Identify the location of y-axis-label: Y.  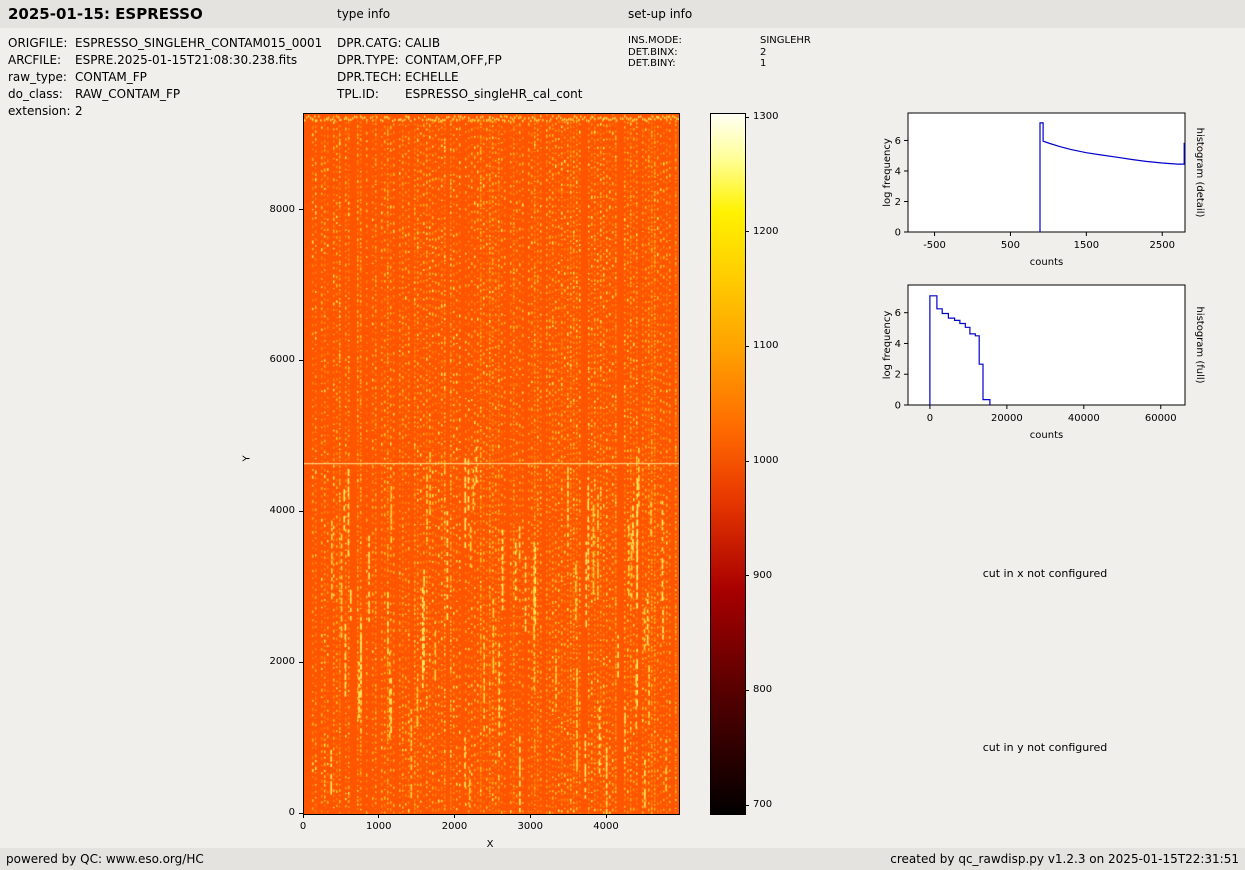
(247, 458).